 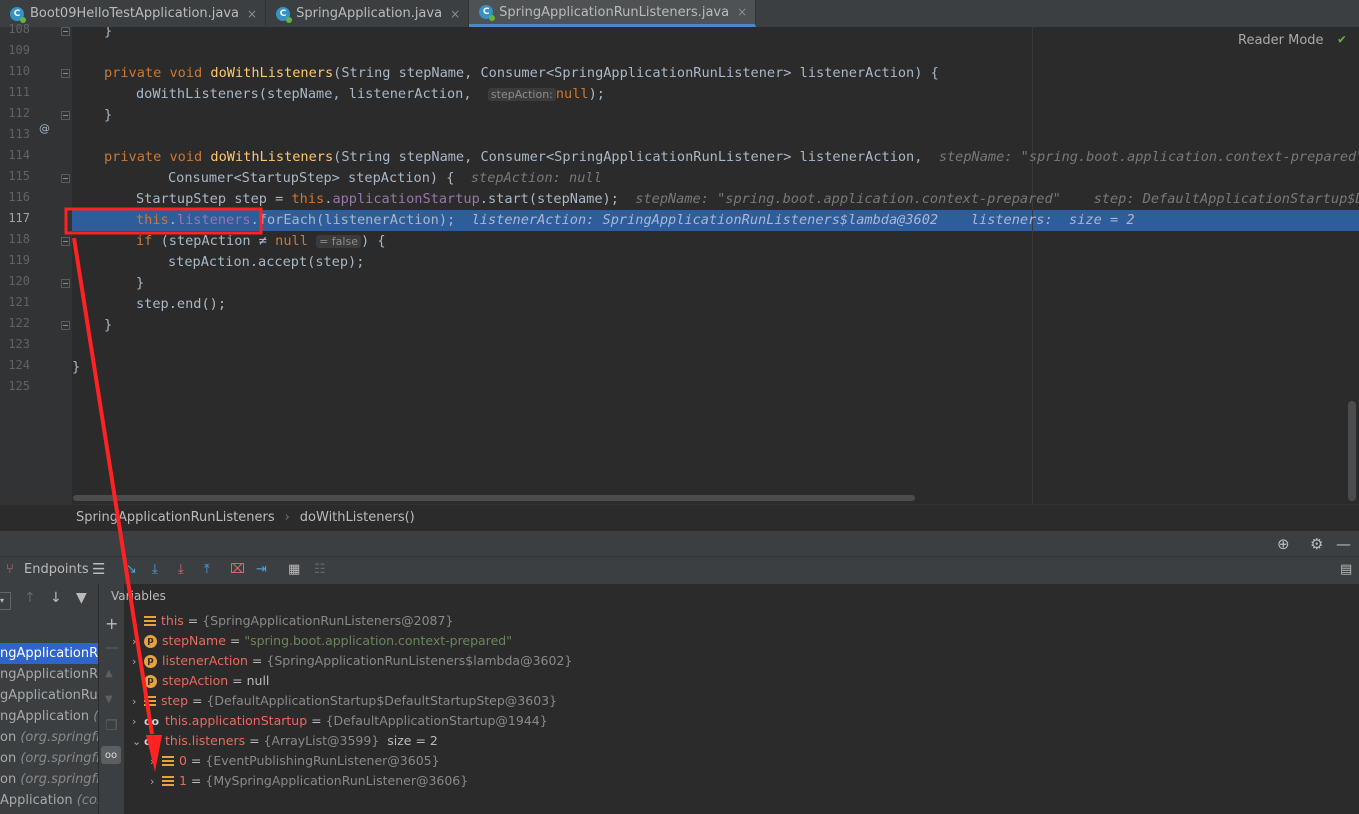 What do you see at coordinates (181, 569) in the screenshot?
I see `force-step-into-icon: ⤓` at bounding box center [181, 569].